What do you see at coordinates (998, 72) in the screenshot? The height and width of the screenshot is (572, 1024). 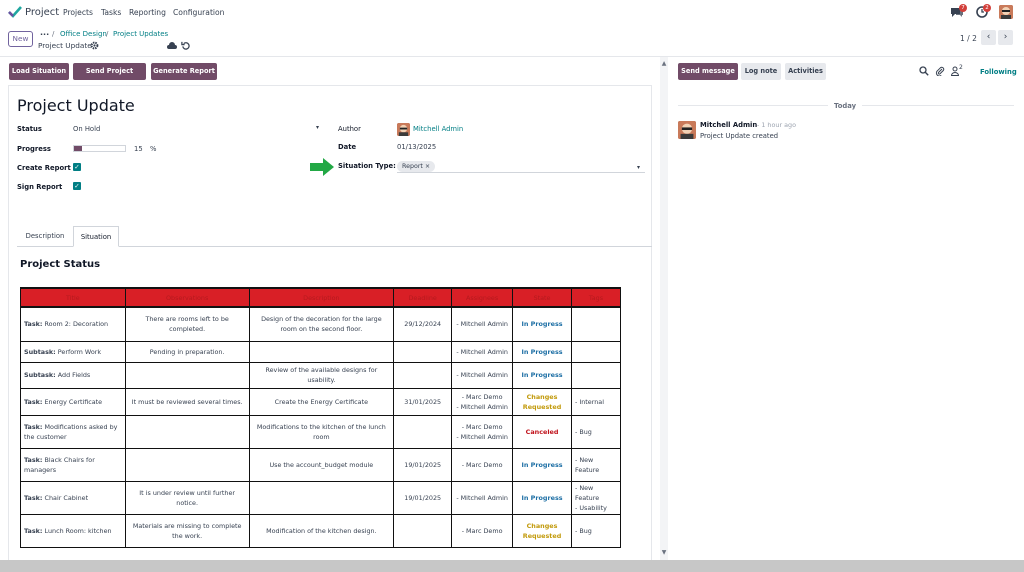 I see `following-button: Following` at bounding box center [998, 72].